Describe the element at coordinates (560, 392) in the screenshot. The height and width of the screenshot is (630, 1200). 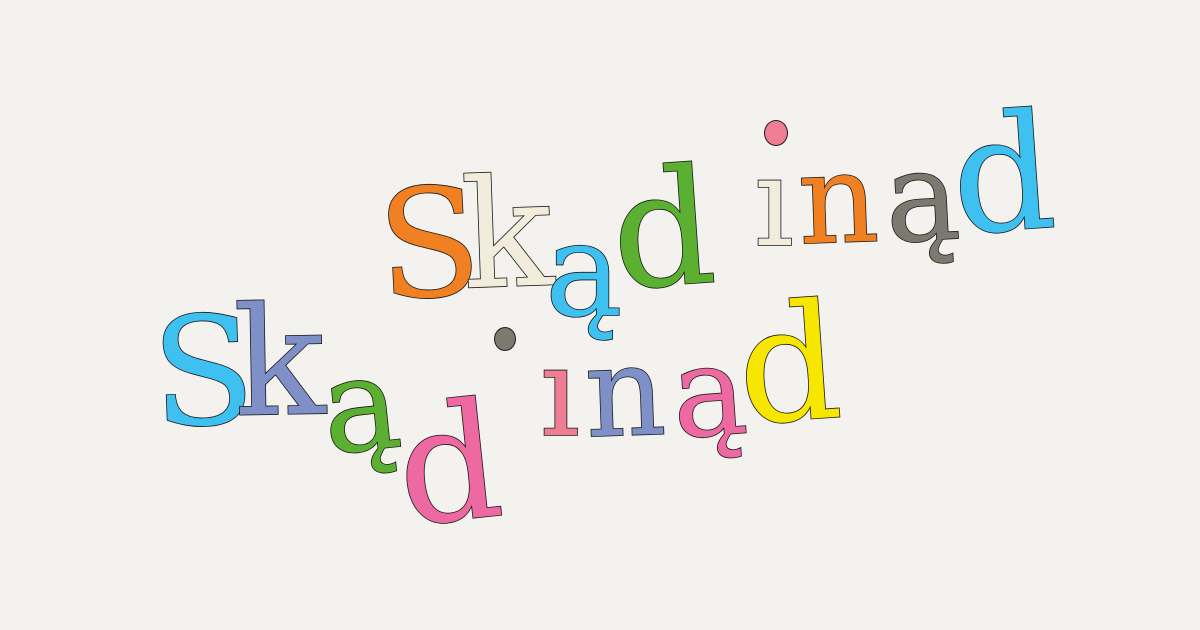
I see `logo-letter-i-lower: ı` at that location.